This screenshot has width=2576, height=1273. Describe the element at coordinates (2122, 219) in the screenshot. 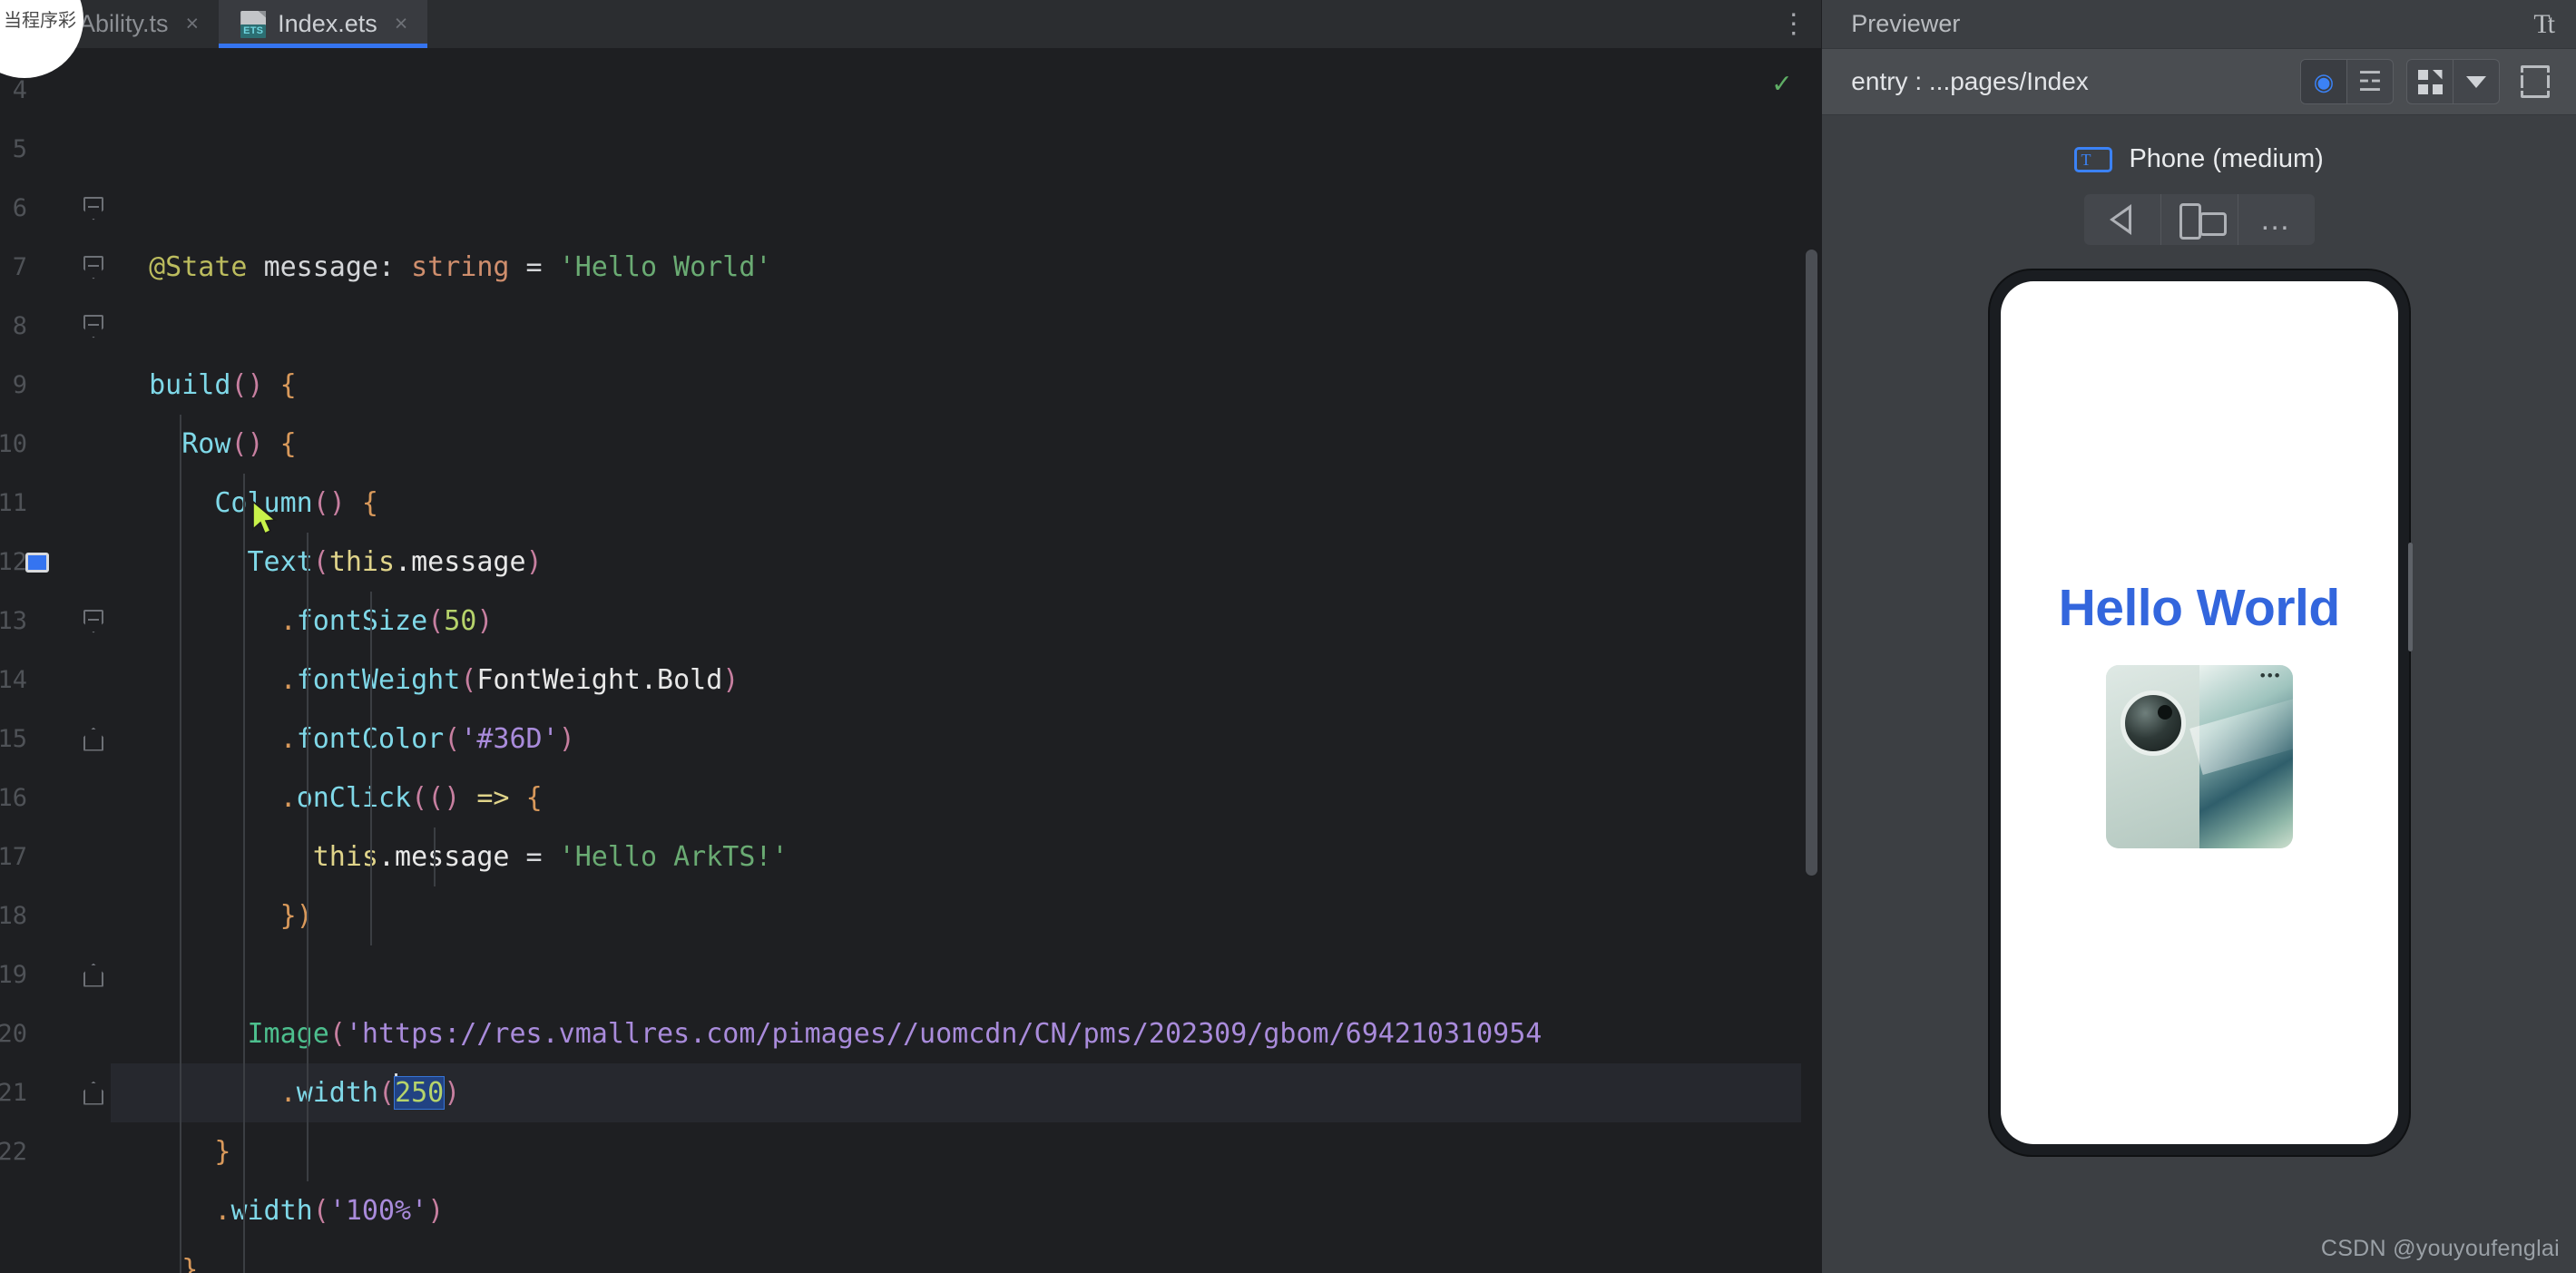

I see `back-button` at that location.